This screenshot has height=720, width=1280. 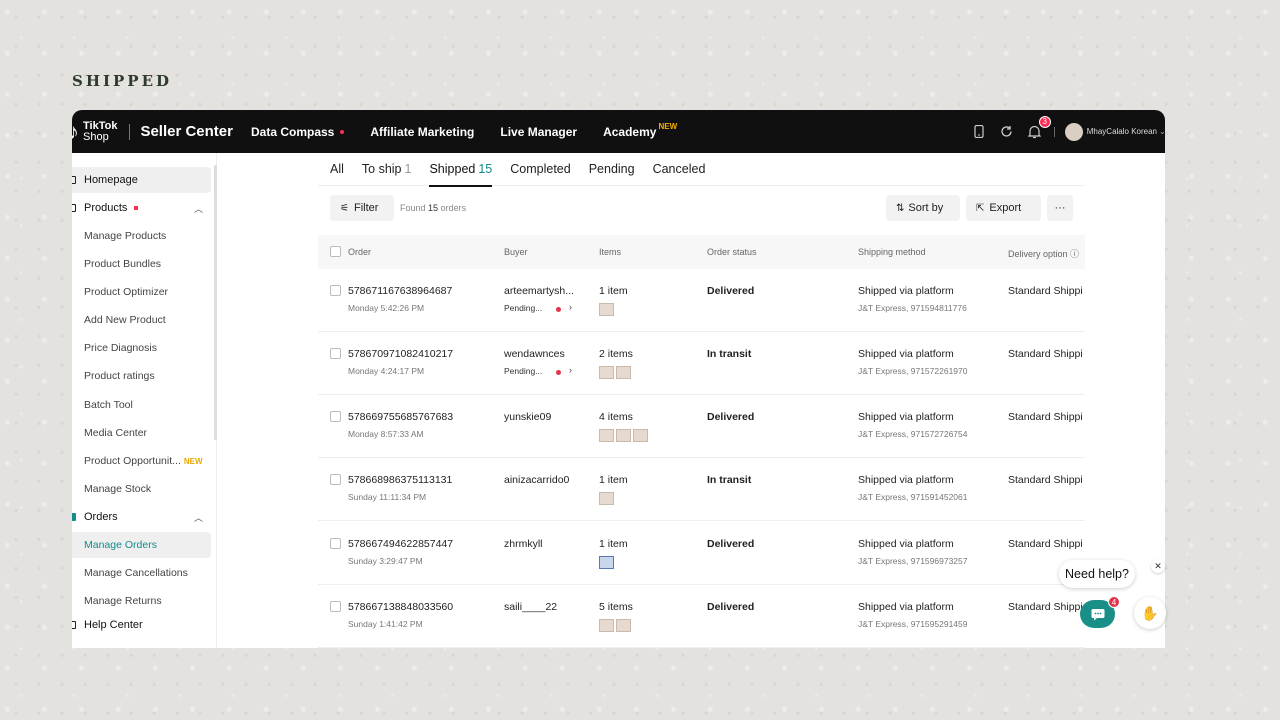 I want to click on select-all-checkbox, so click(x=335, y=251).